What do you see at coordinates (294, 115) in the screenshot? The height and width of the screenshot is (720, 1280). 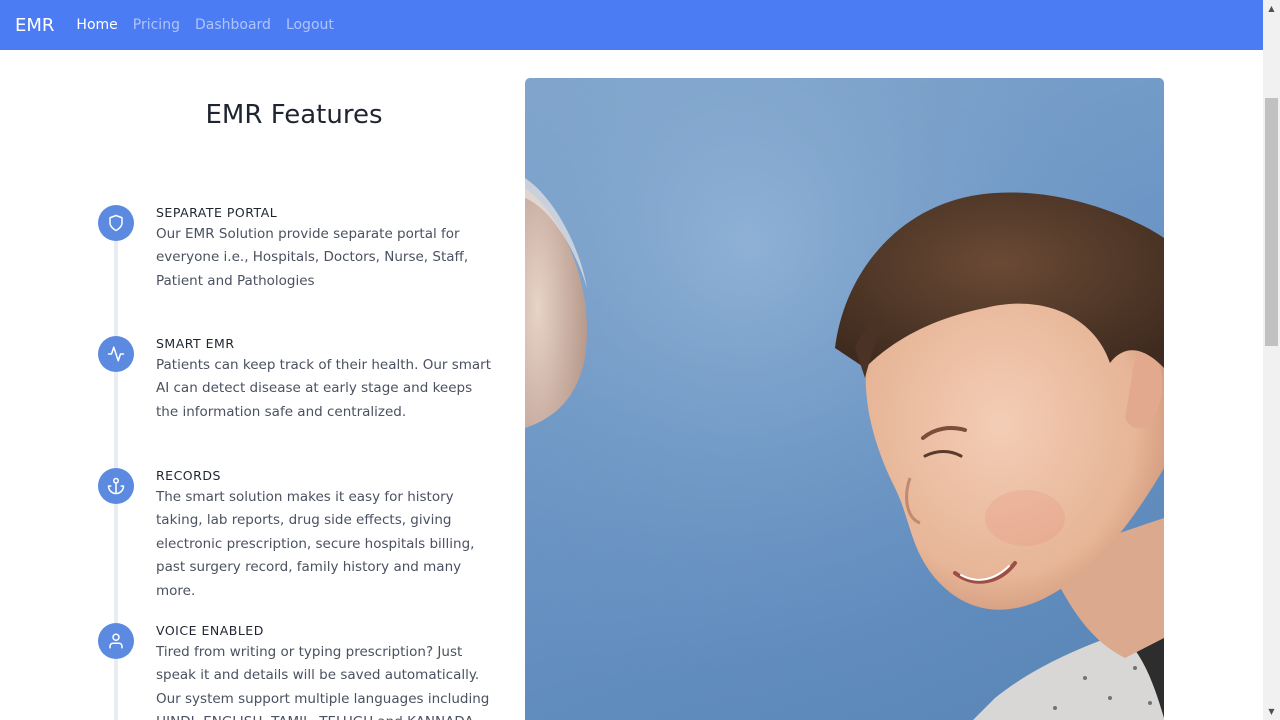 I see `page-title: EMR Features` at bounding box center [294, 115].